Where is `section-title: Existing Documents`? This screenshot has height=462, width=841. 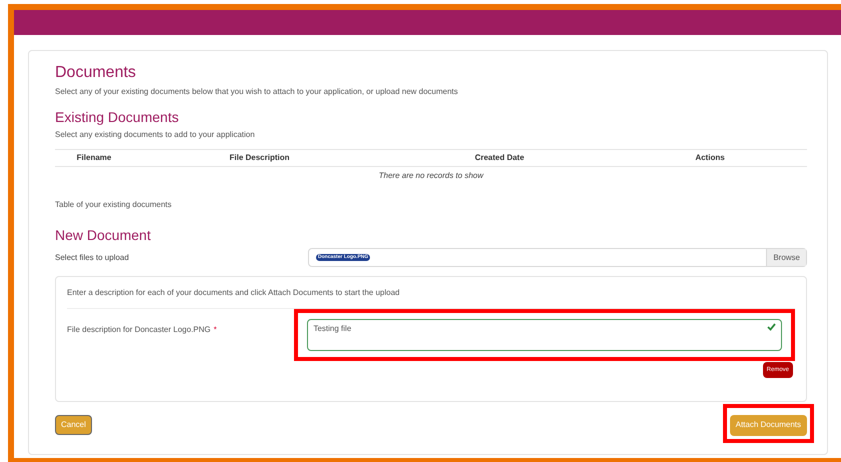 section-title: Existing Documents is located at coordinates (117, 117).